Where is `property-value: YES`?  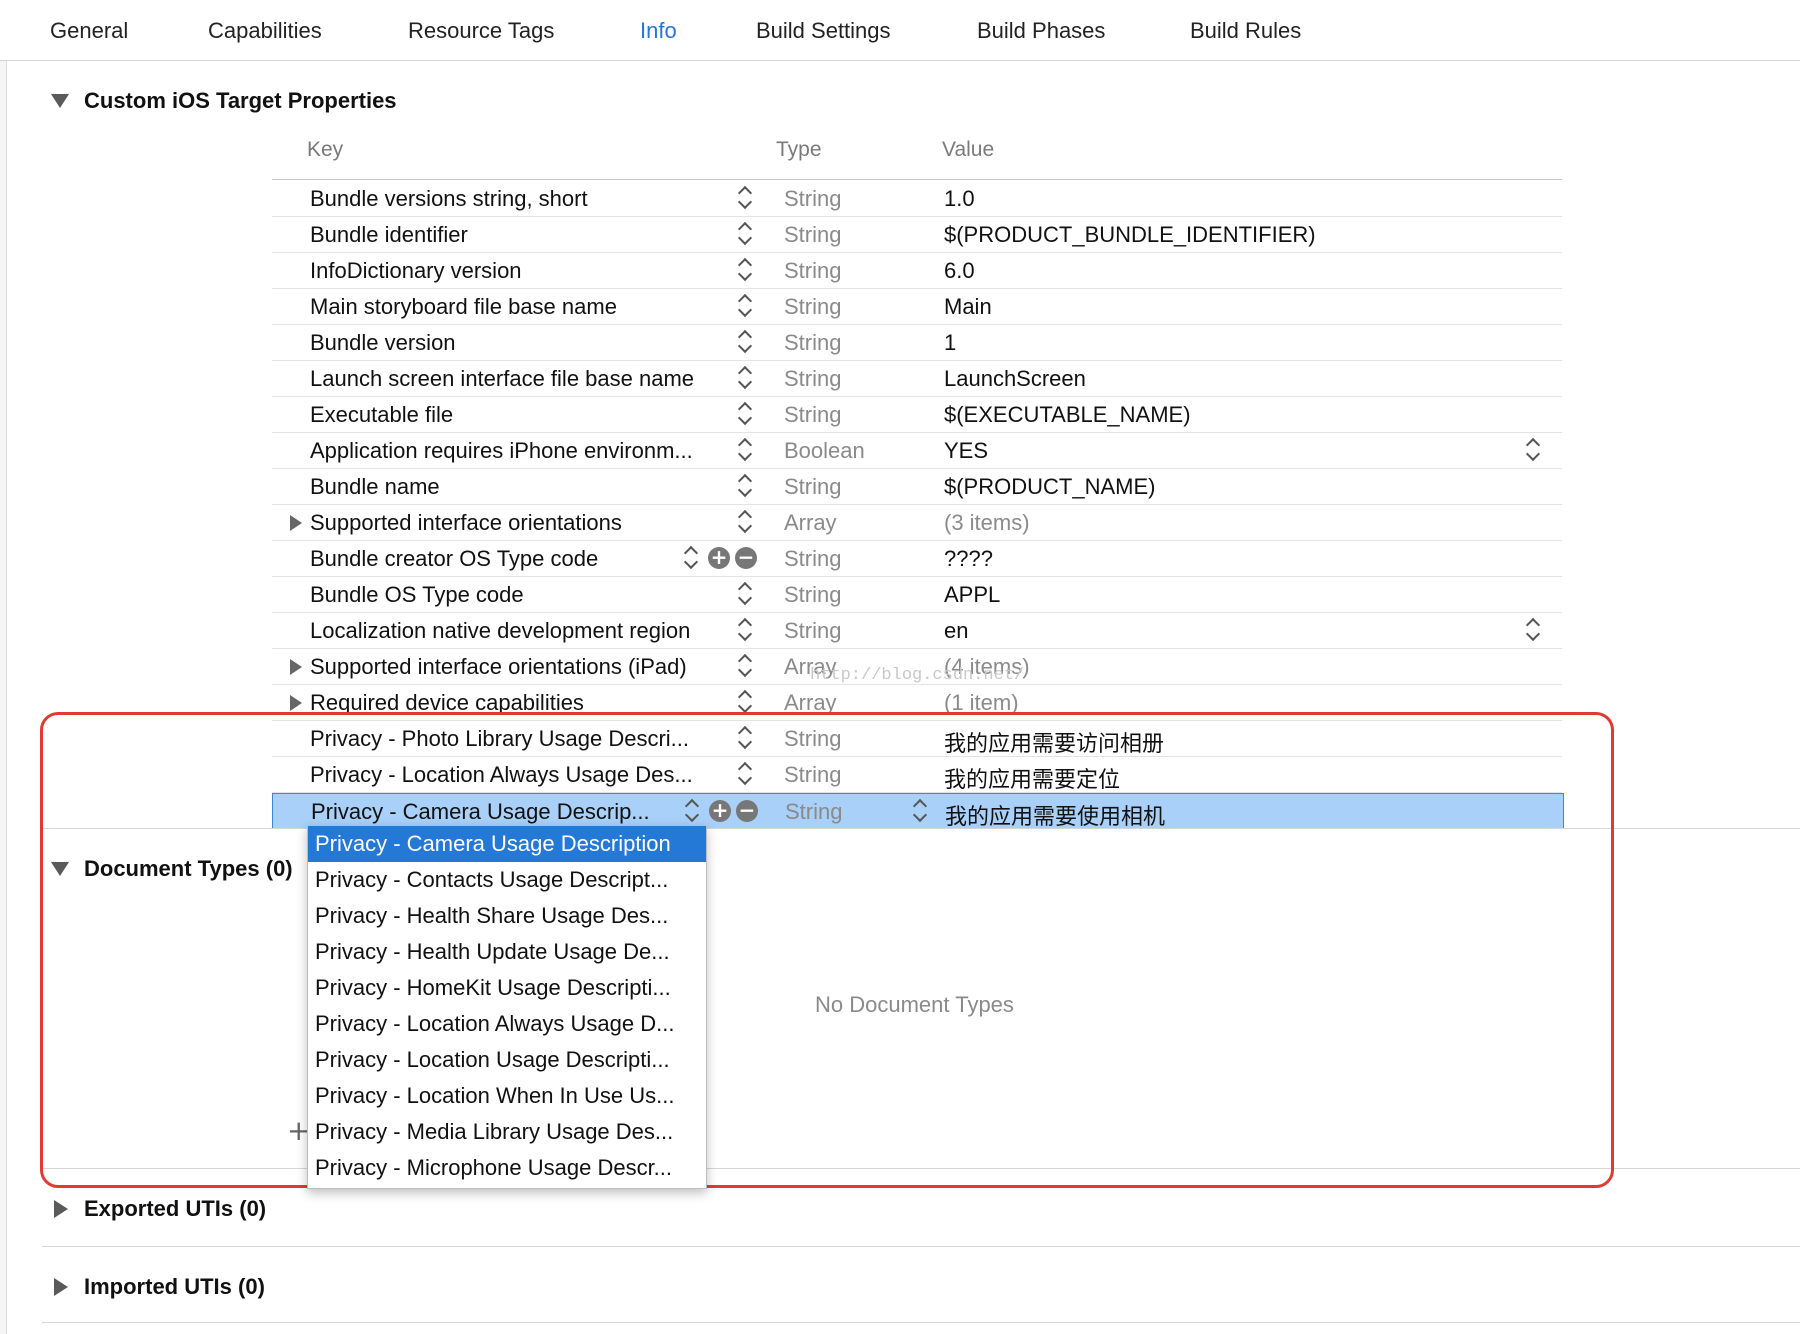
property-value: YES is located at coordinates (966, 451).